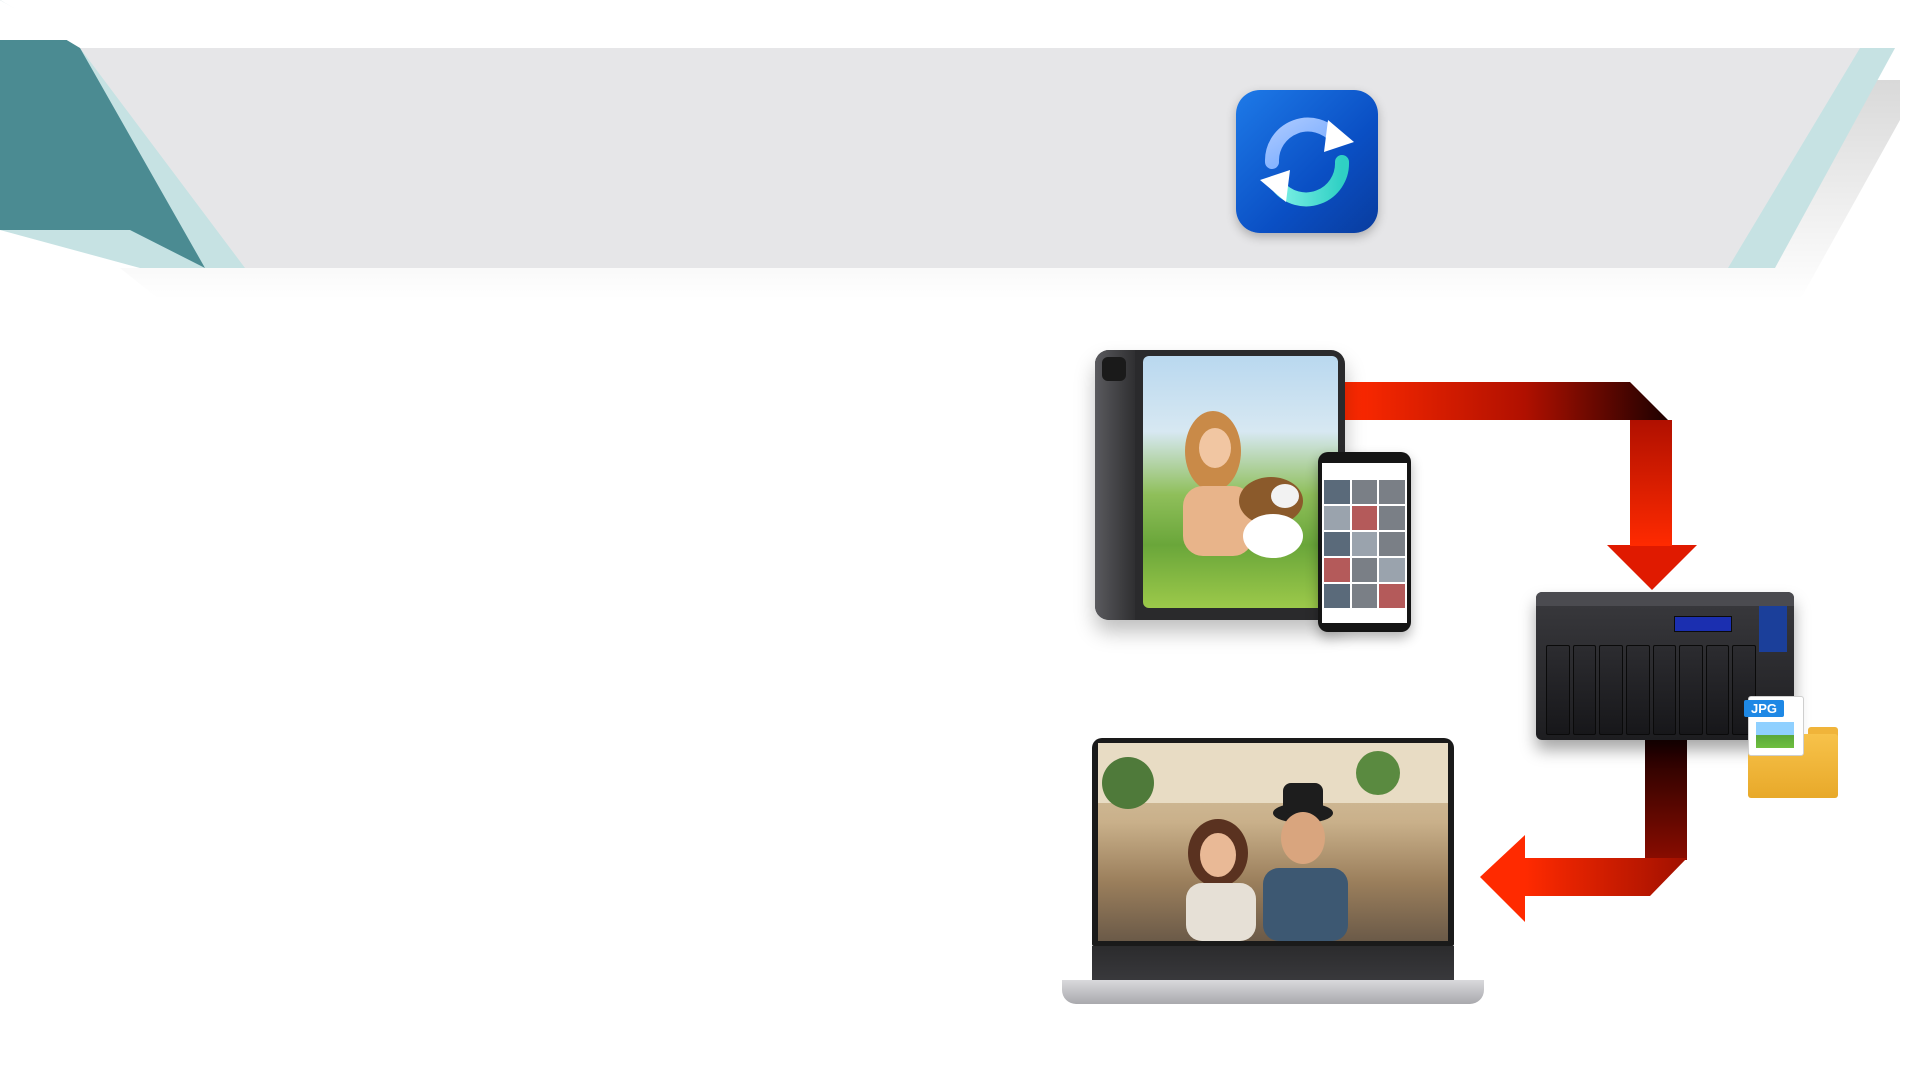  I want to click on upload-arrow-vertical, so click(1651, 483).